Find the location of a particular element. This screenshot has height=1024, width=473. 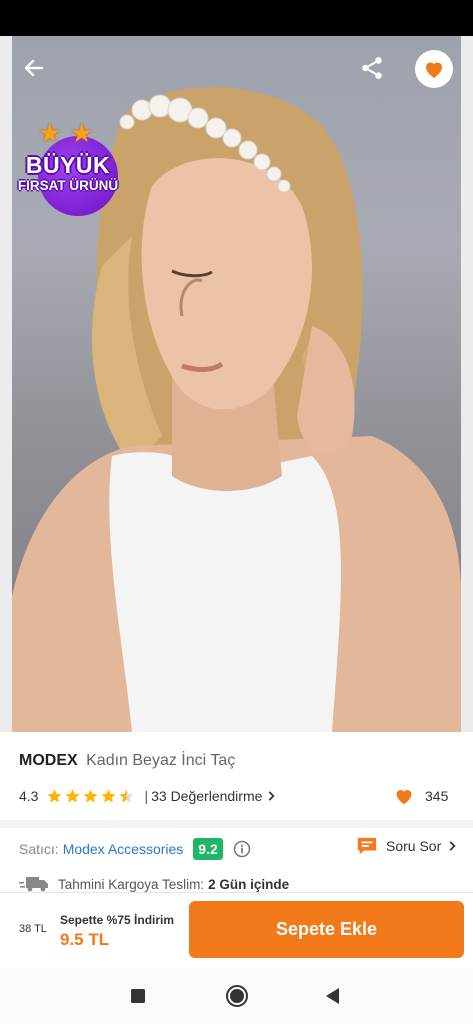

promo-text: Sepette %75 İndirim is located at coordinates (117, 920).